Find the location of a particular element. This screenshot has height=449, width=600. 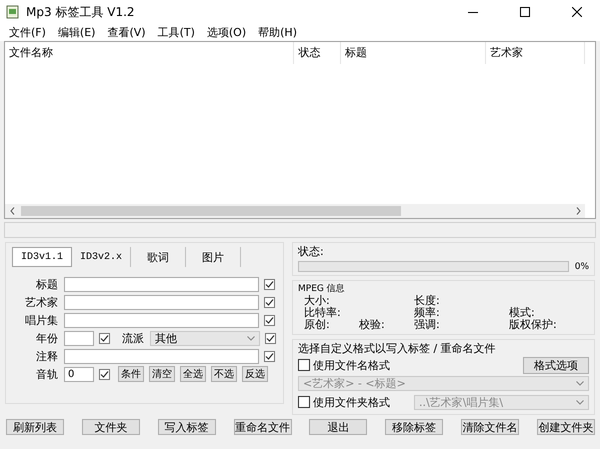

info-label: 原创: is located at coordinates (317, 325).